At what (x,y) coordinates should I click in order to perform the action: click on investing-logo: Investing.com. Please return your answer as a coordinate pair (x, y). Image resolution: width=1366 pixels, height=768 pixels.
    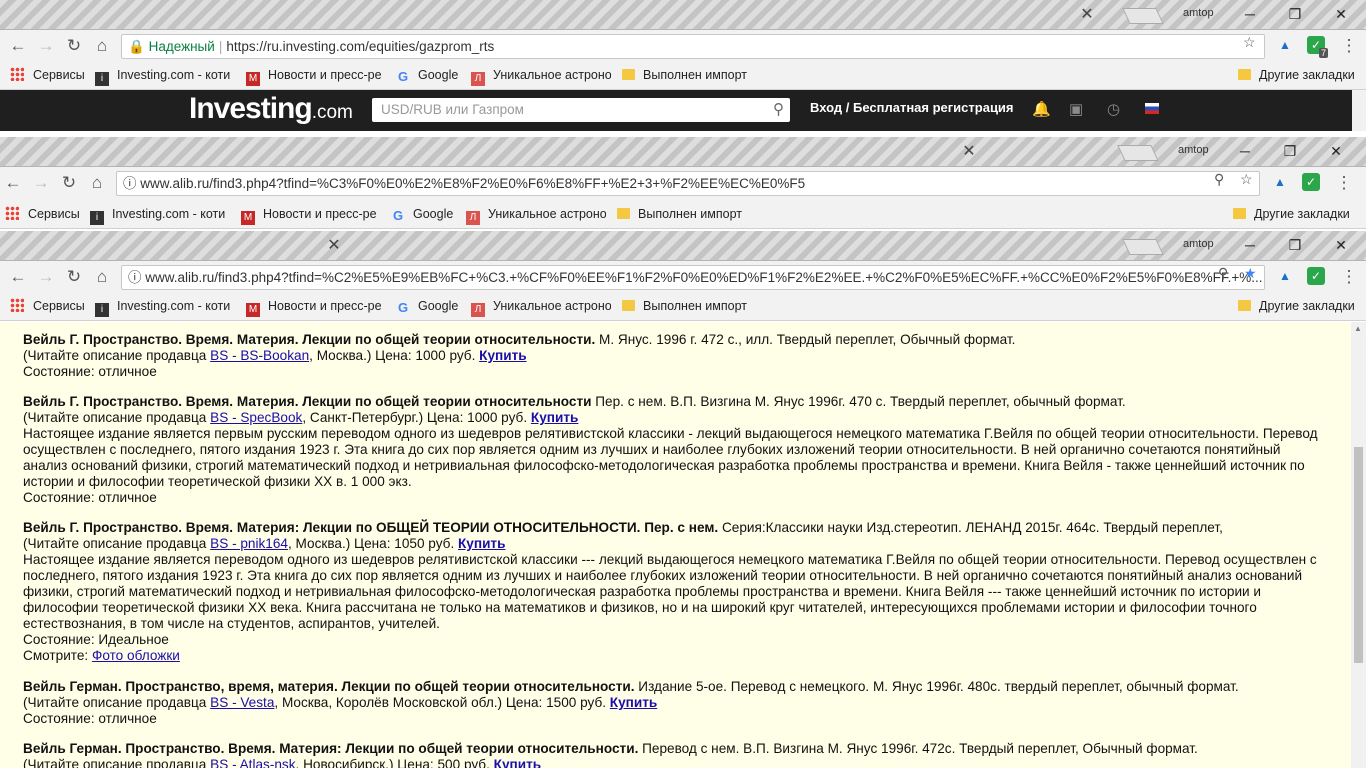
    Looking at the image, I should click on (271, 109).